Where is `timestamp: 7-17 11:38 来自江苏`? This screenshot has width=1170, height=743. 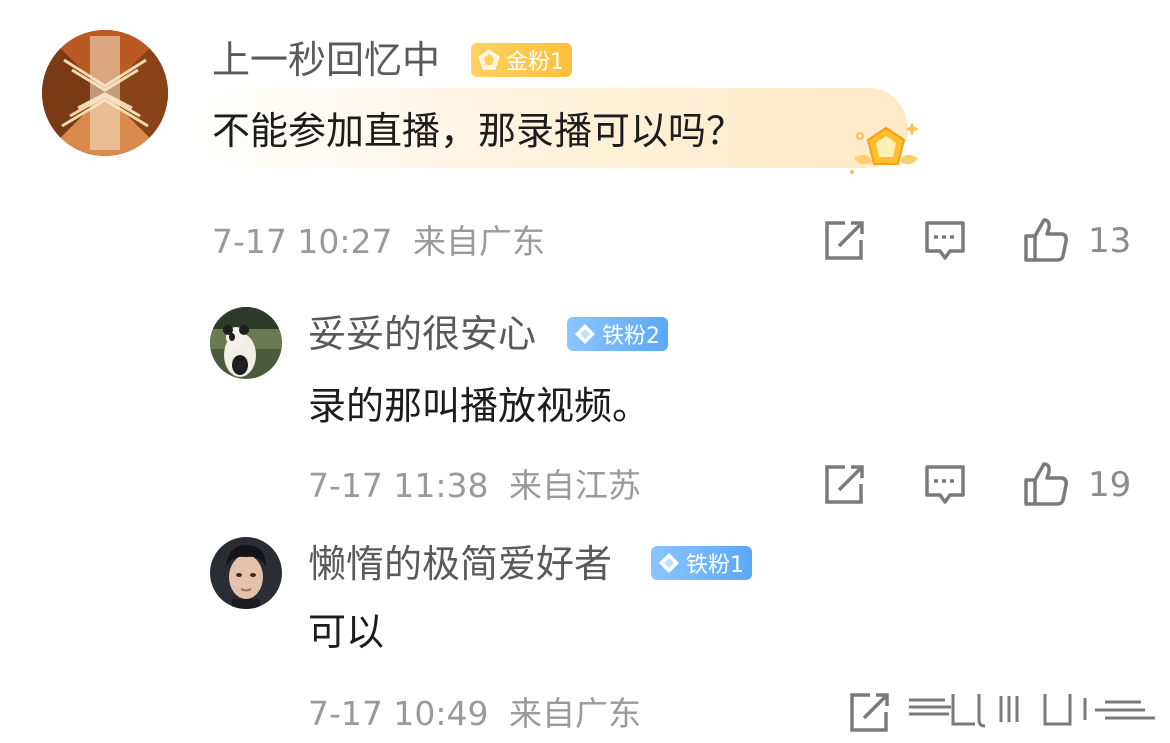
timestamp: 7-17 11:38 来自江苏 is located at coordinates (474, 485).